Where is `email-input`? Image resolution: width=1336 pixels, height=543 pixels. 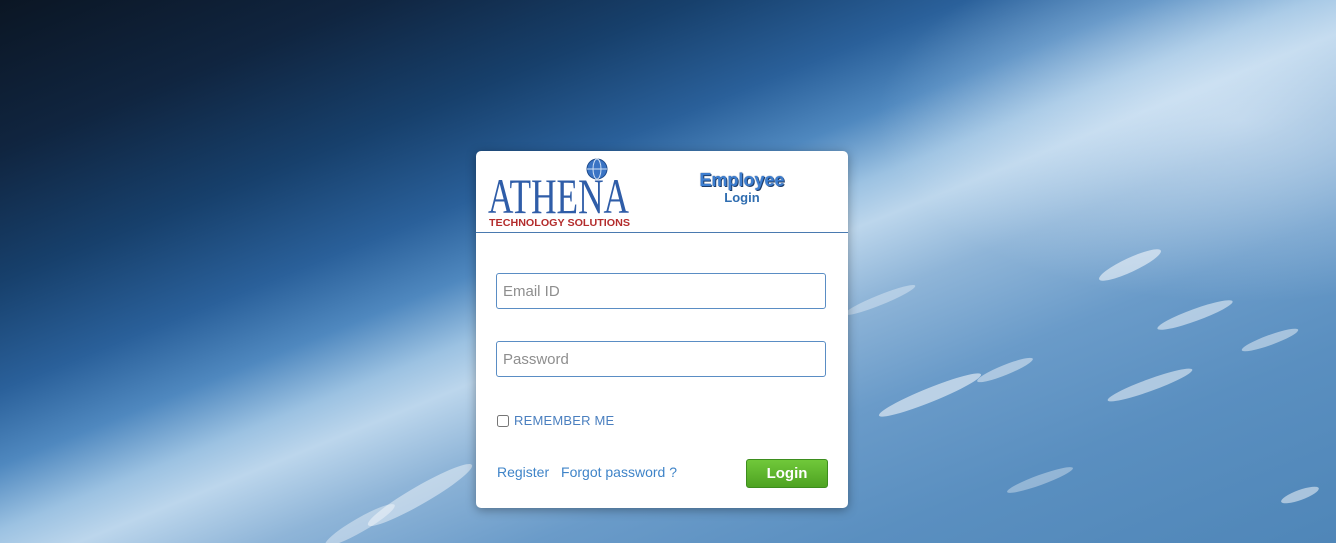
email-input is located at coordinates (661, 291).